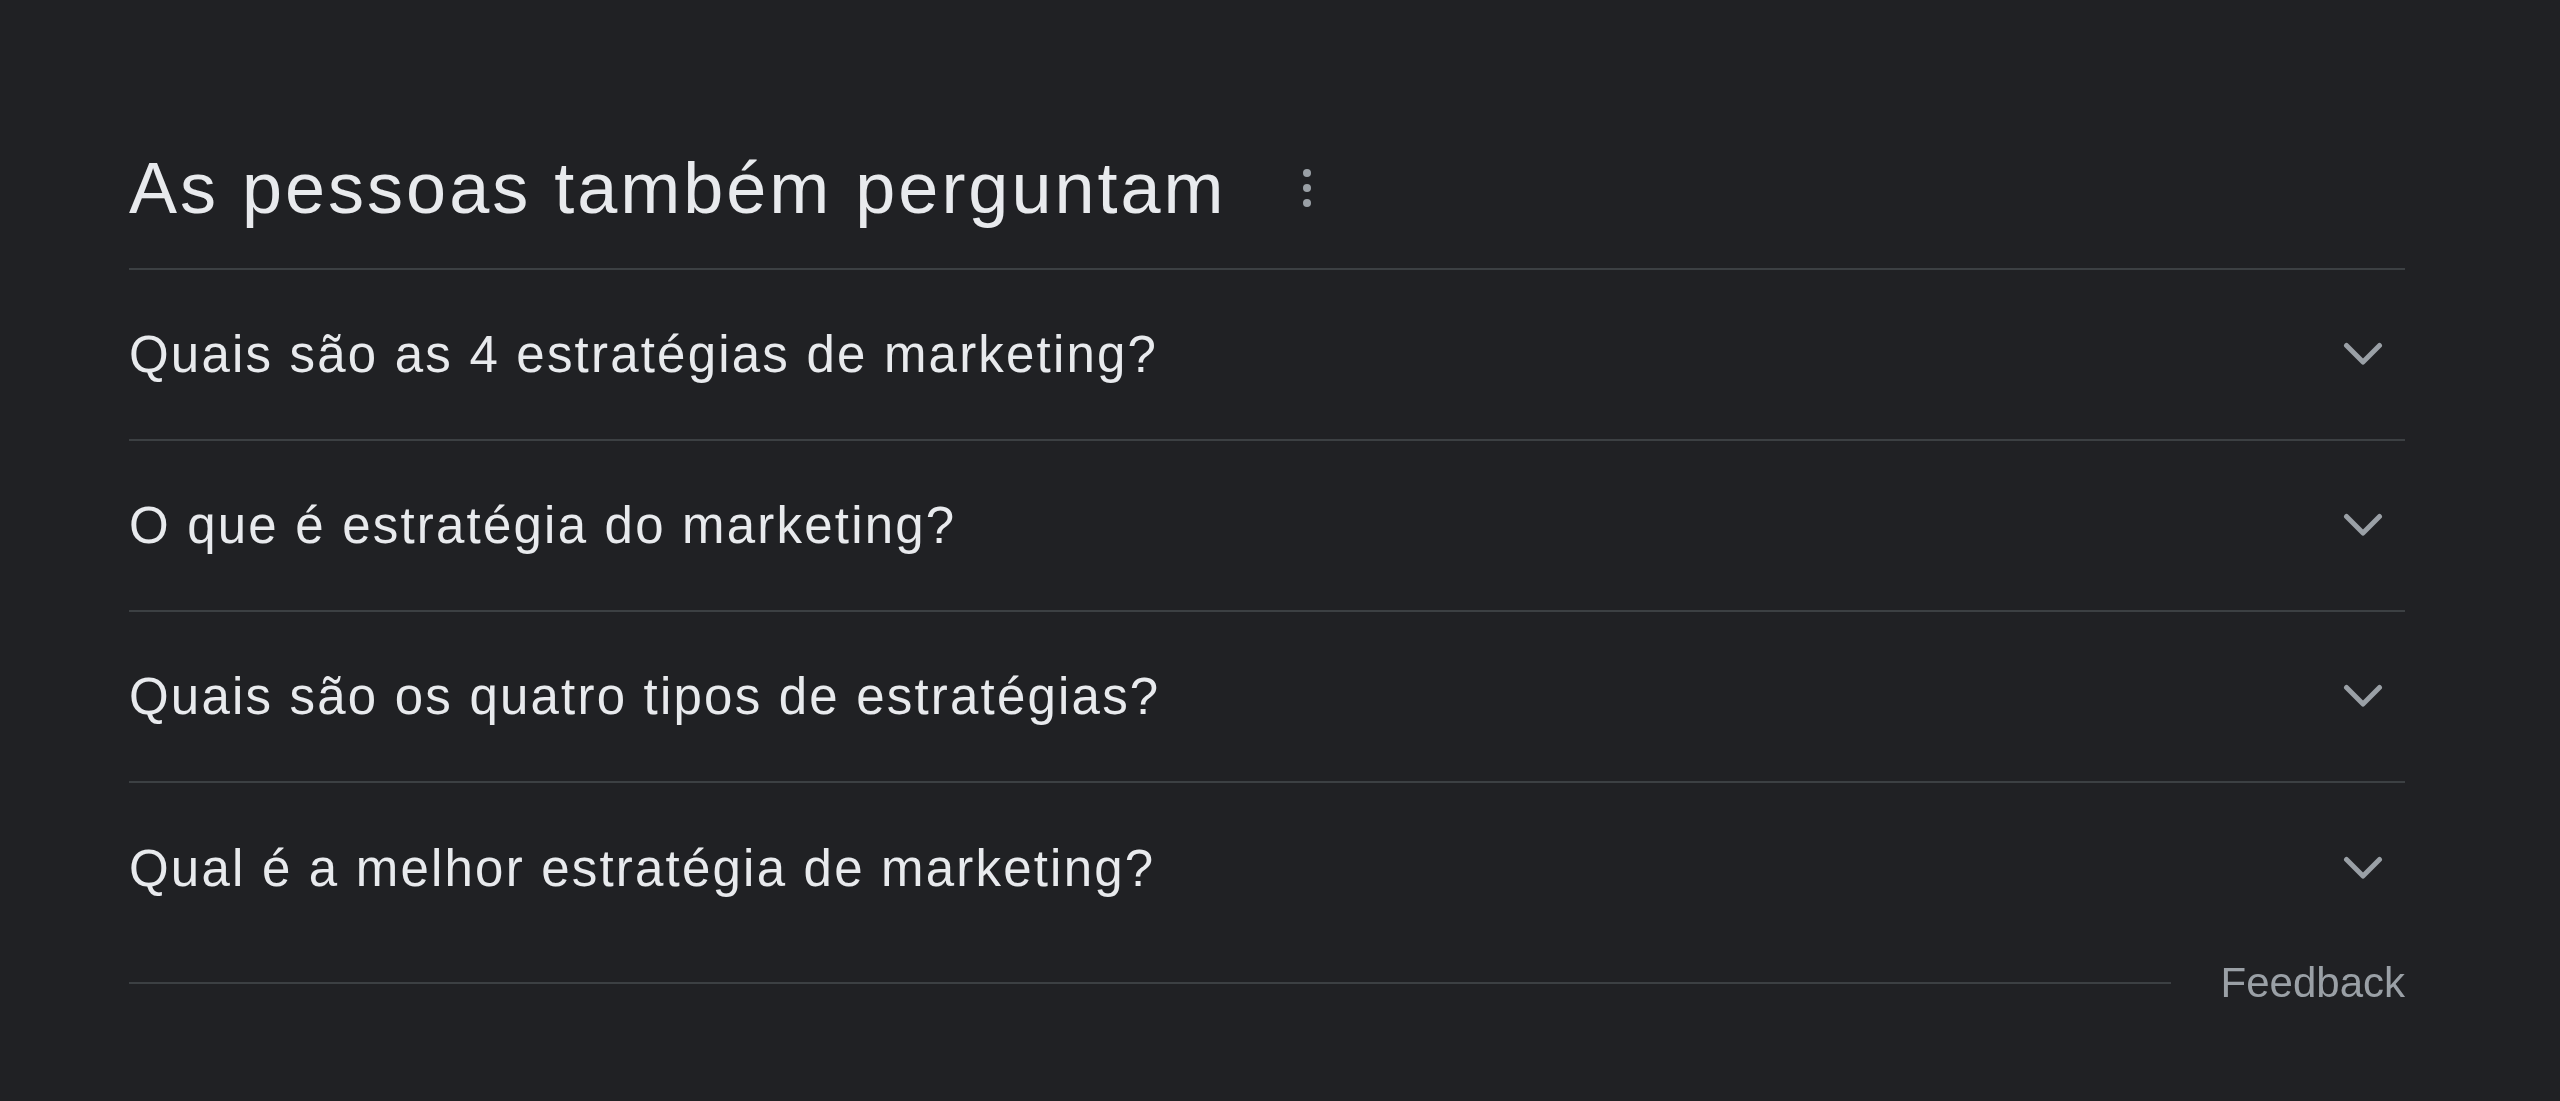  Describe the element at coordinates (1306, 188) in the screenshot. I see `more-options-icon` at that location.